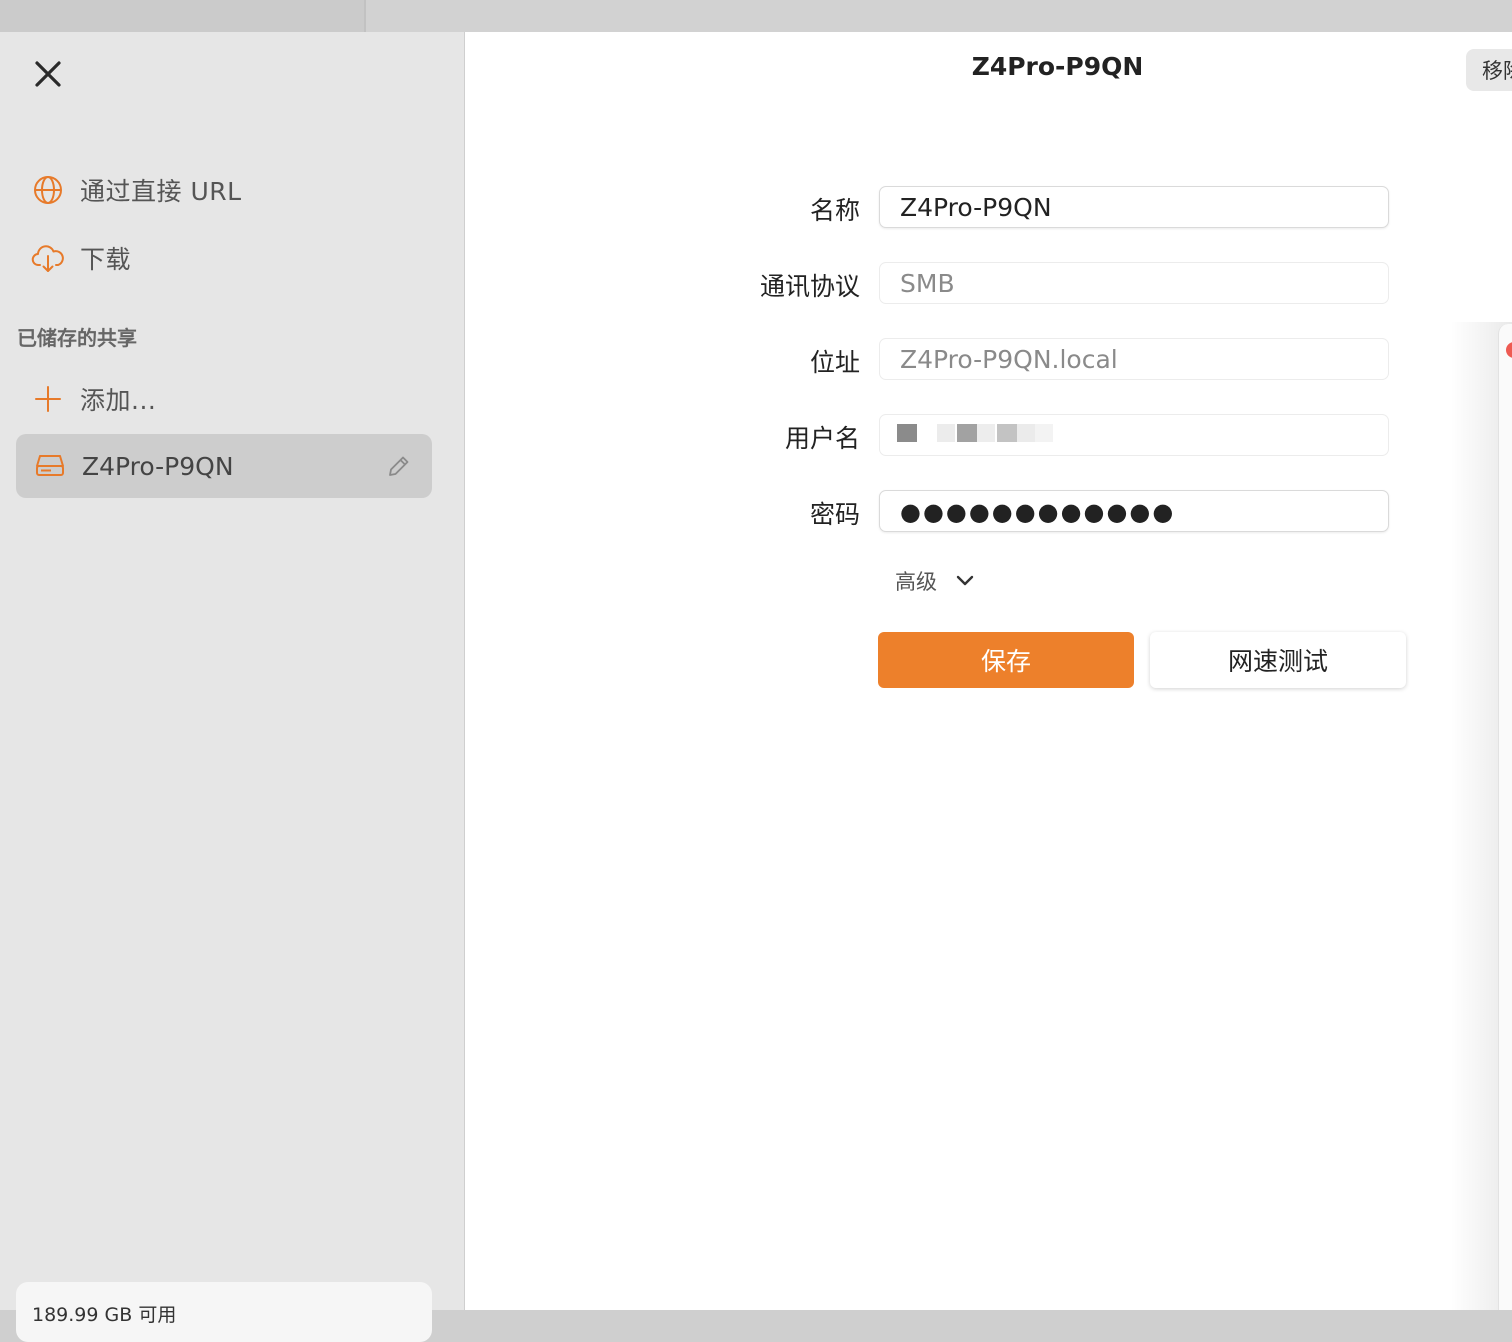  Describe the element at coordinates (161, 191) in the screenshot. I see `sidebar-item-label: 通过直接 URL` at that location.